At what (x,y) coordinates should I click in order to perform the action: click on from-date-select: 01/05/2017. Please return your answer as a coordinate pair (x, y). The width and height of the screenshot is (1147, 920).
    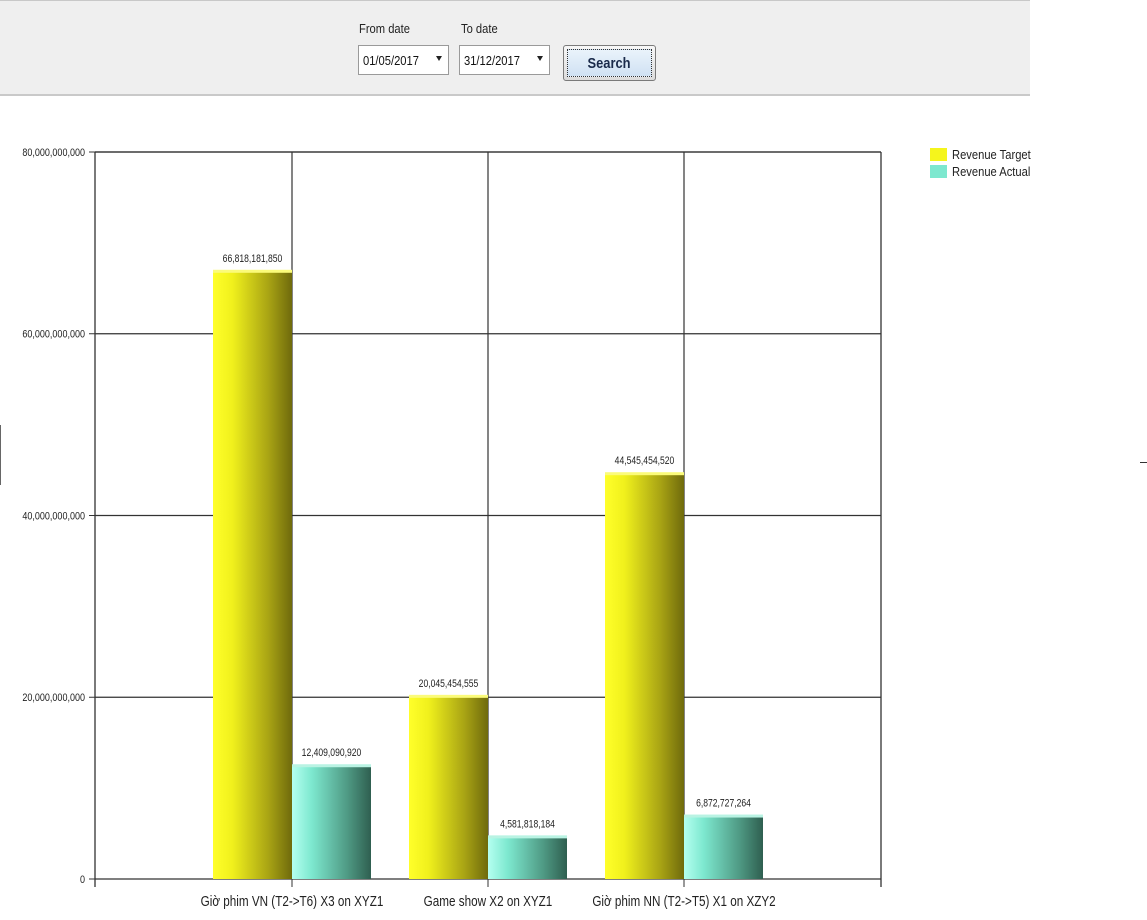
    Looking at the image, I should click on (403, 60).